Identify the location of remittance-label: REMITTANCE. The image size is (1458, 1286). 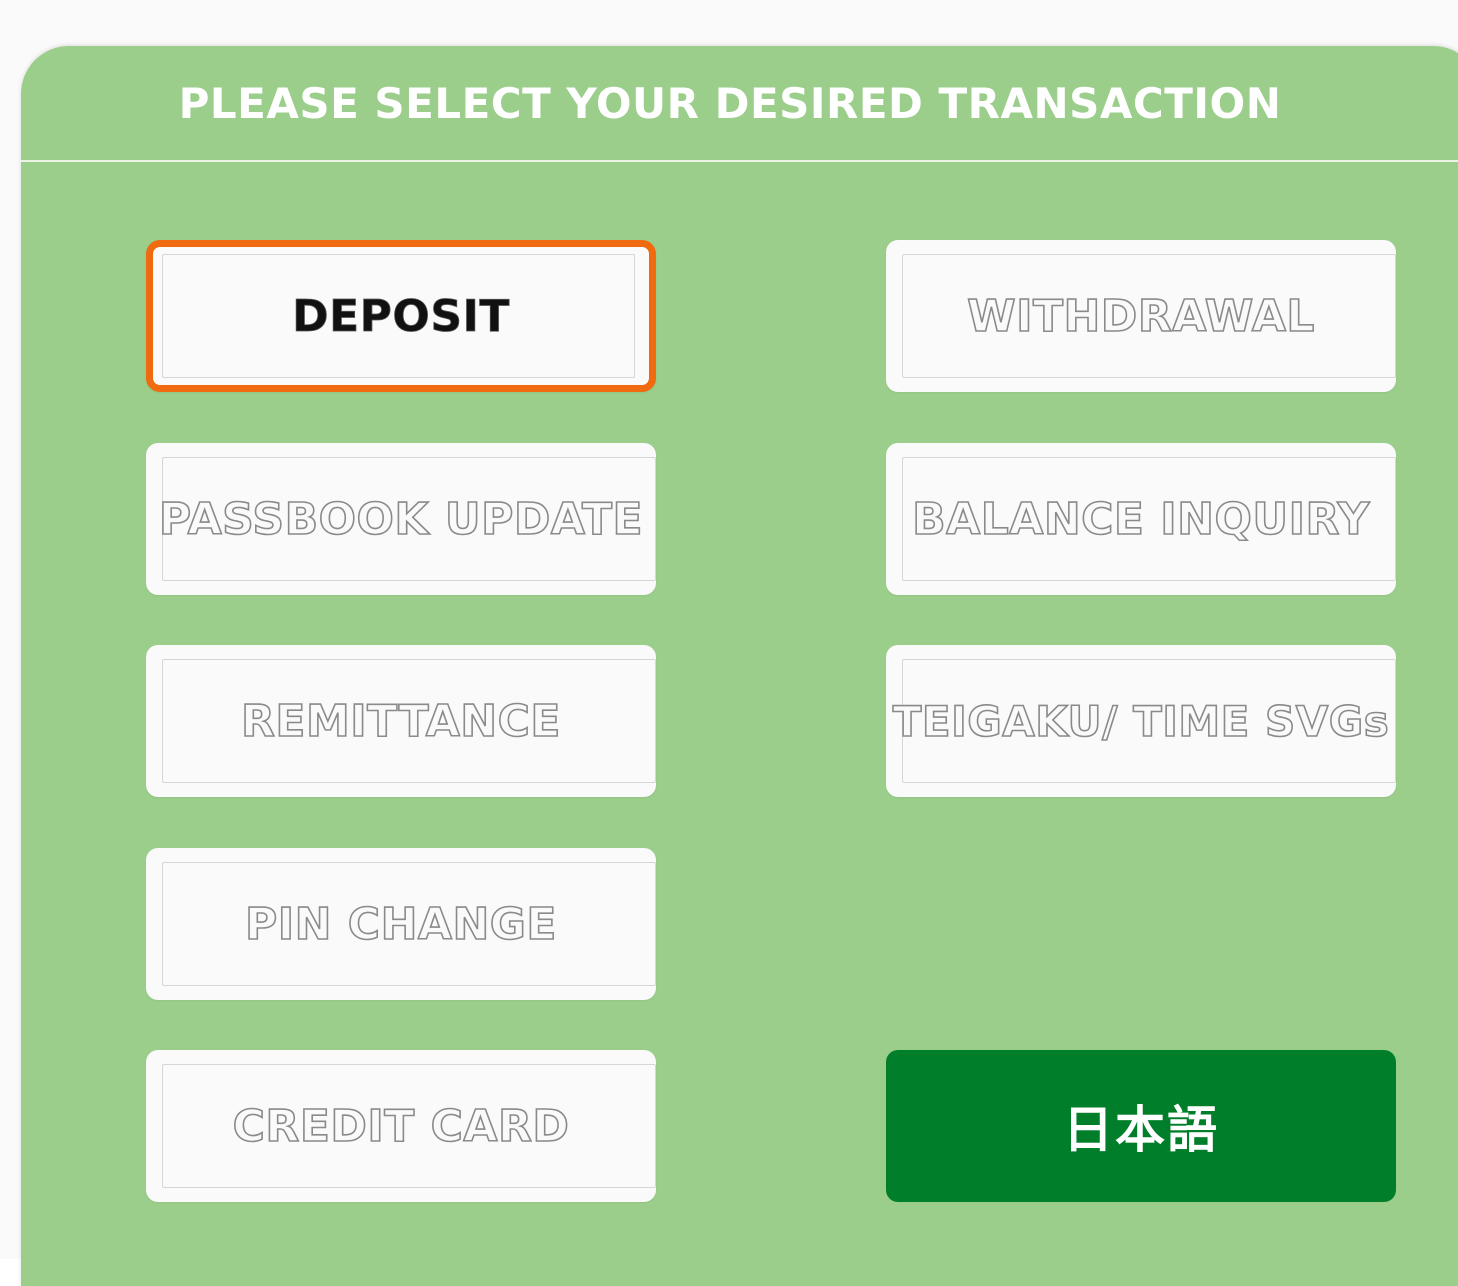
(400, 721).